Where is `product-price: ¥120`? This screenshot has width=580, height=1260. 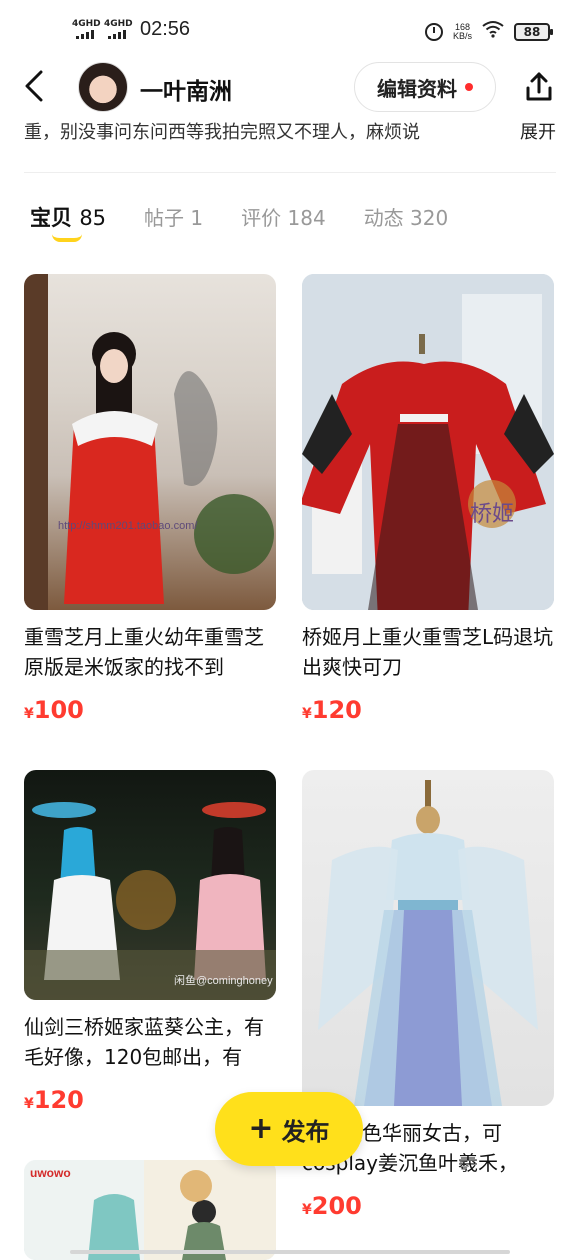
product-price: ¥120 is located at coordinates (431, 710).